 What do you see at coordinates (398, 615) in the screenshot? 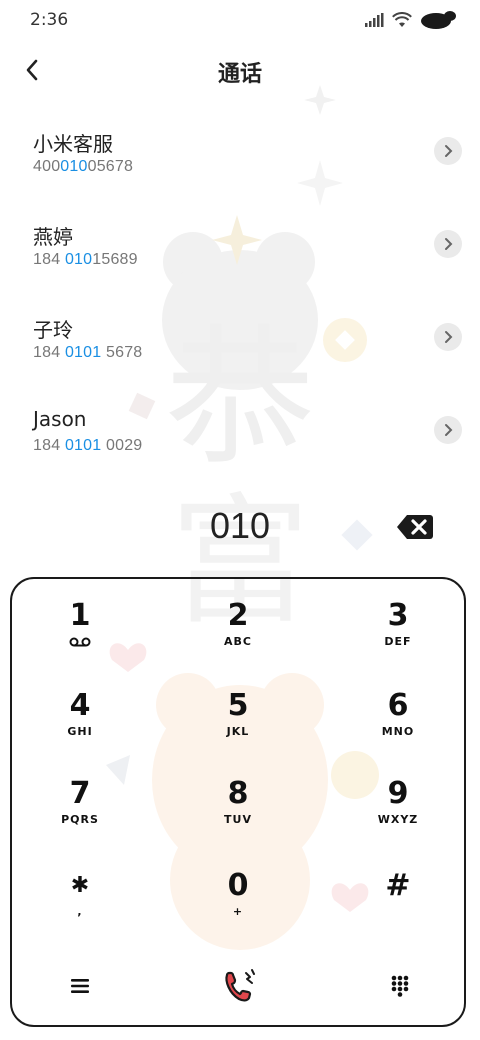
I see `key-digit: 3` at bounding box center [398, 615].